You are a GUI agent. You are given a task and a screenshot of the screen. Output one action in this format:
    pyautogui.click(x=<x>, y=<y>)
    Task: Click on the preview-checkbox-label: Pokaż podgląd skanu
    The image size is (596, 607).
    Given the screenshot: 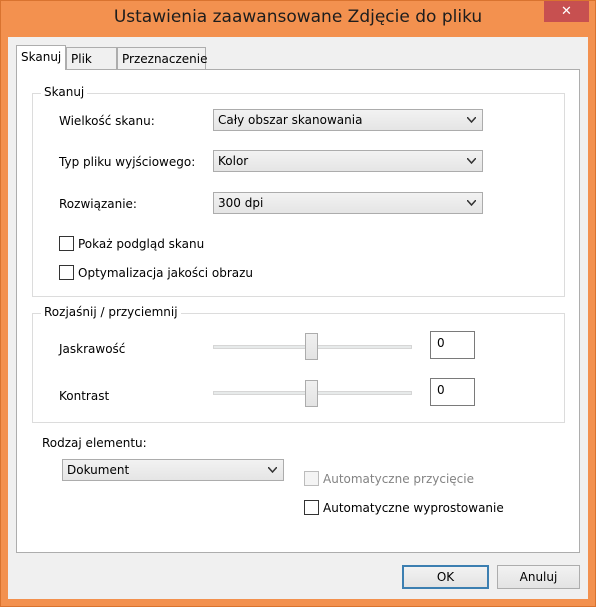 What is the action you would take?
    pyautogui.click(x=141, y=244)
    